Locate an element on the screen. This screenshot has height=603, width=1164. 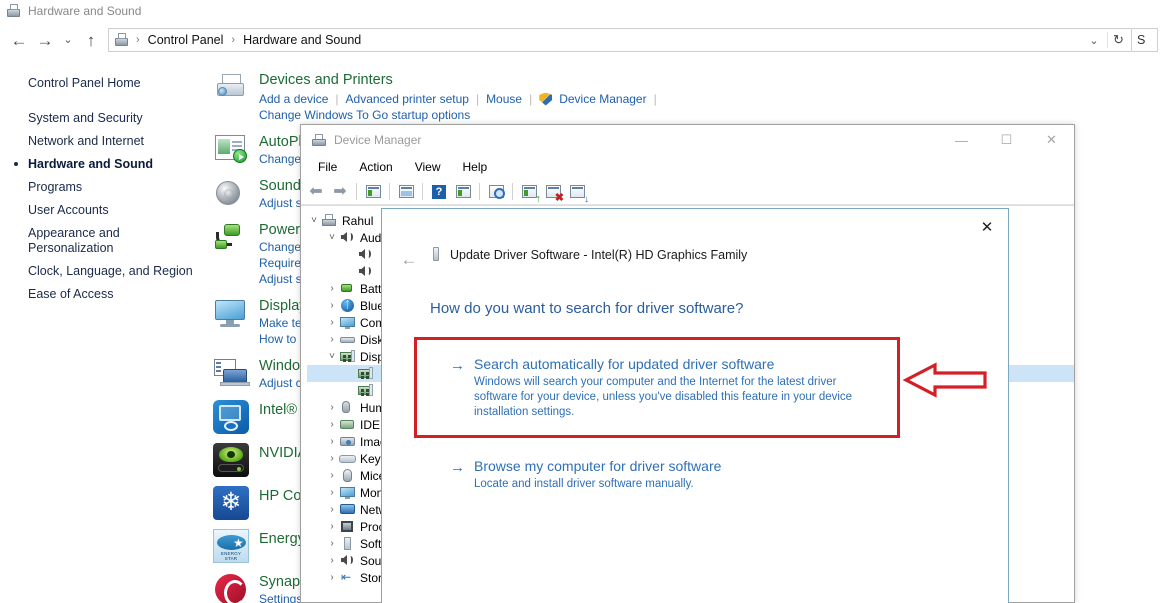
link-mouse: Mouse is located at coordinates (504, 99).